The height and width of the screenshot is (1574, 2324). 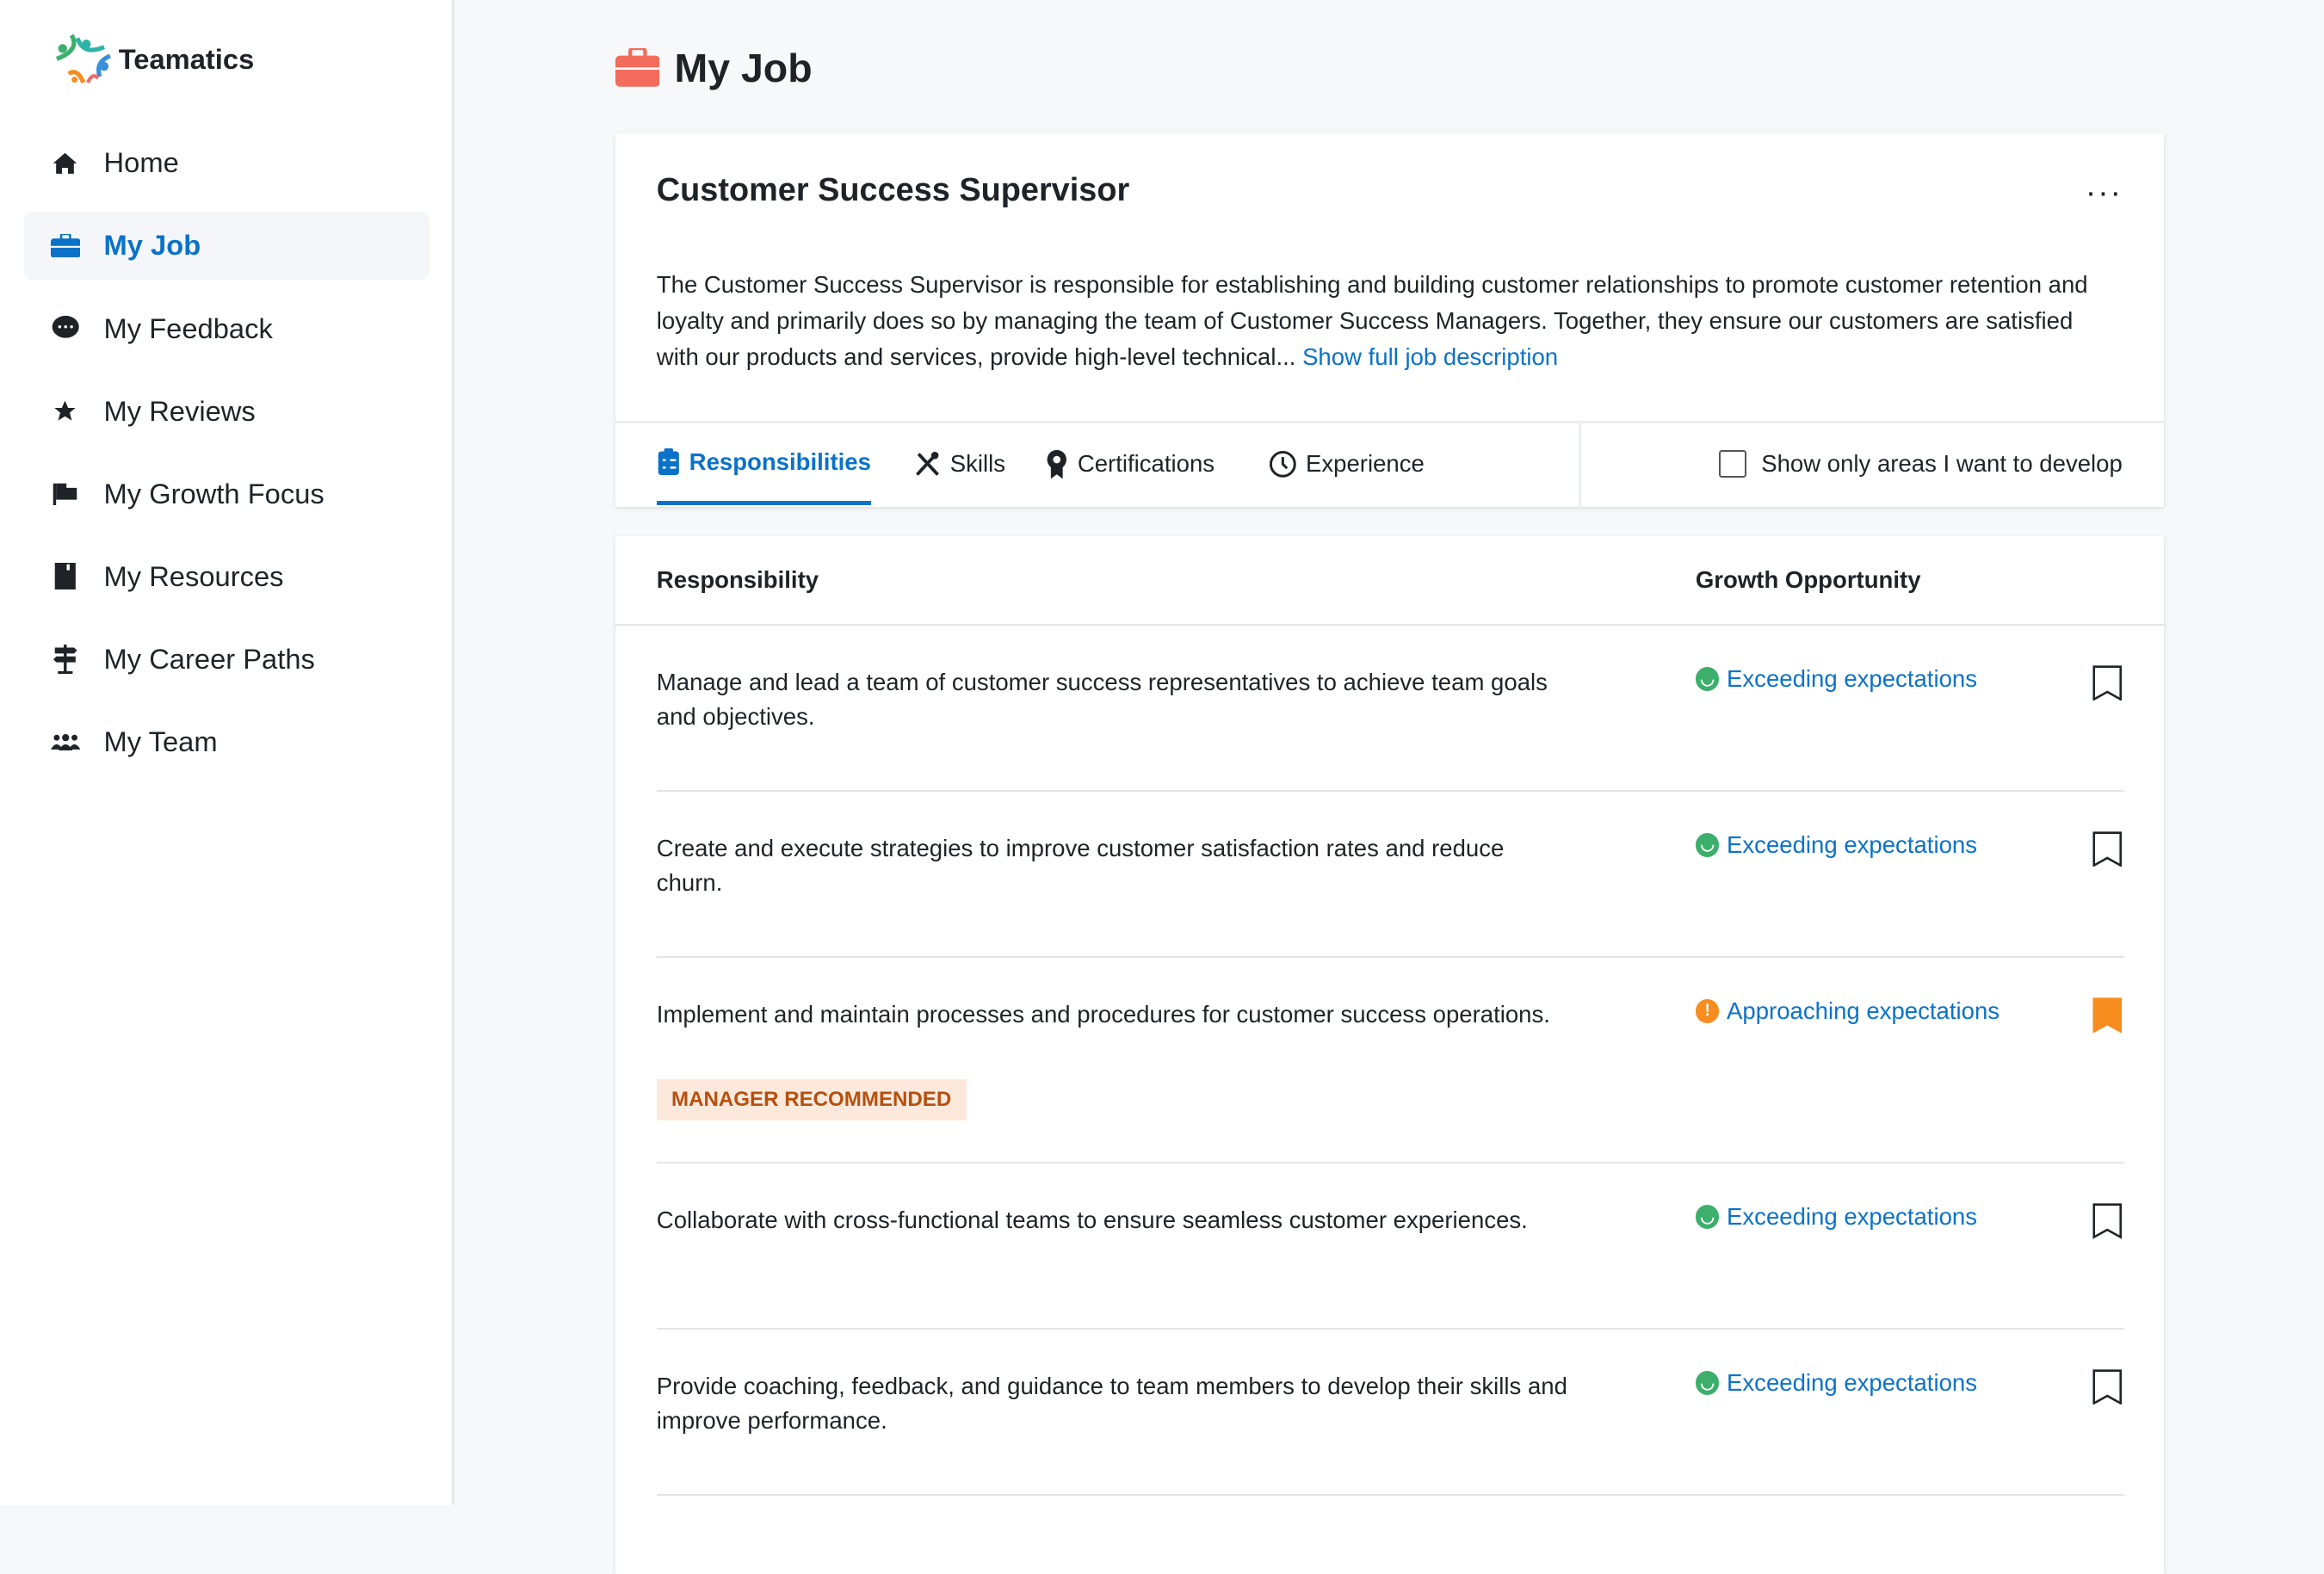 I want to click on sidebar-item-label: My Reviews, so click(x=179, y=410).